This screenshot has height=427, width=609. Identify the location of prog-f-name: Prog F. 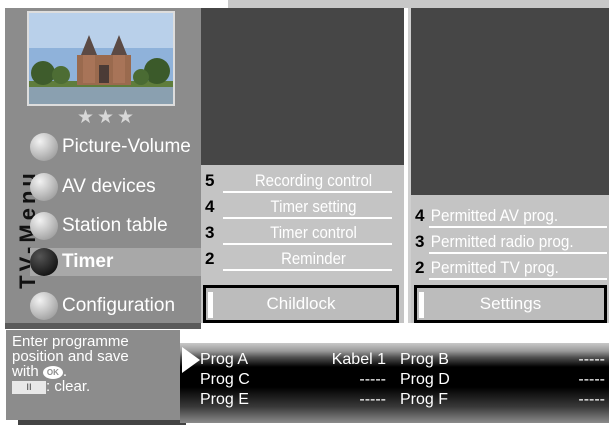
(430, 400).